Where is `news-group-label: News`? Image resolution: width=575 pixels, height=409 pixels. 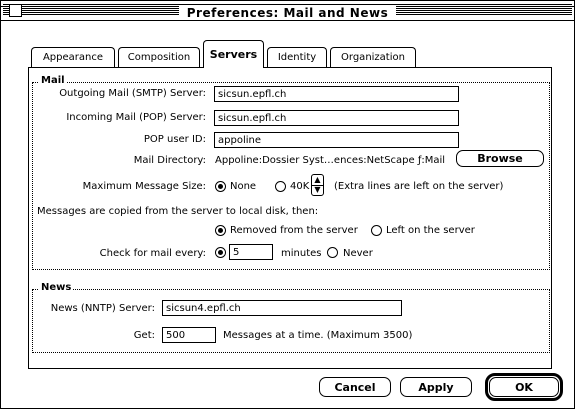 news-group-label: News is located at coordinates (56, 287).